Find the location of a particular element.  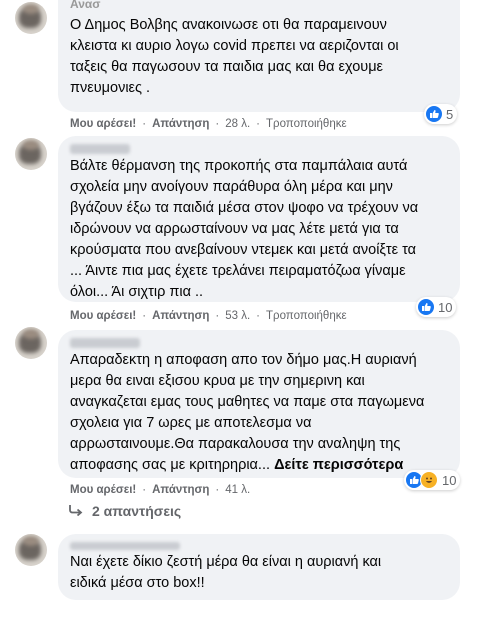

timestamp: 53 λ. is located at coordinates (237, 316).